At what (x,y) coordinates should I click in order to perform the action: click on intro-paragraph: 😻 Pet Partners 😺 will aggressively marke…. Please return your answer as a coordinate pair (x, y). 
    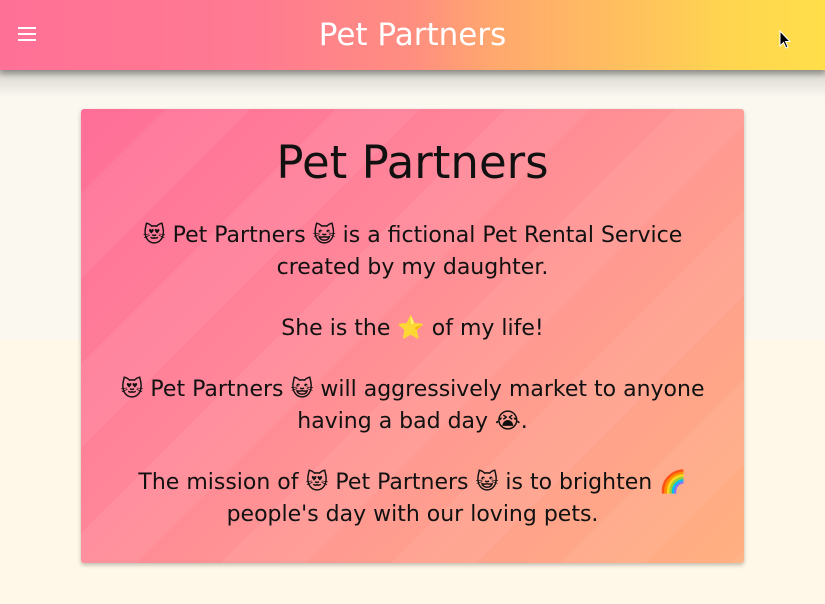
    Looking at the image, I should click on (412, 405).